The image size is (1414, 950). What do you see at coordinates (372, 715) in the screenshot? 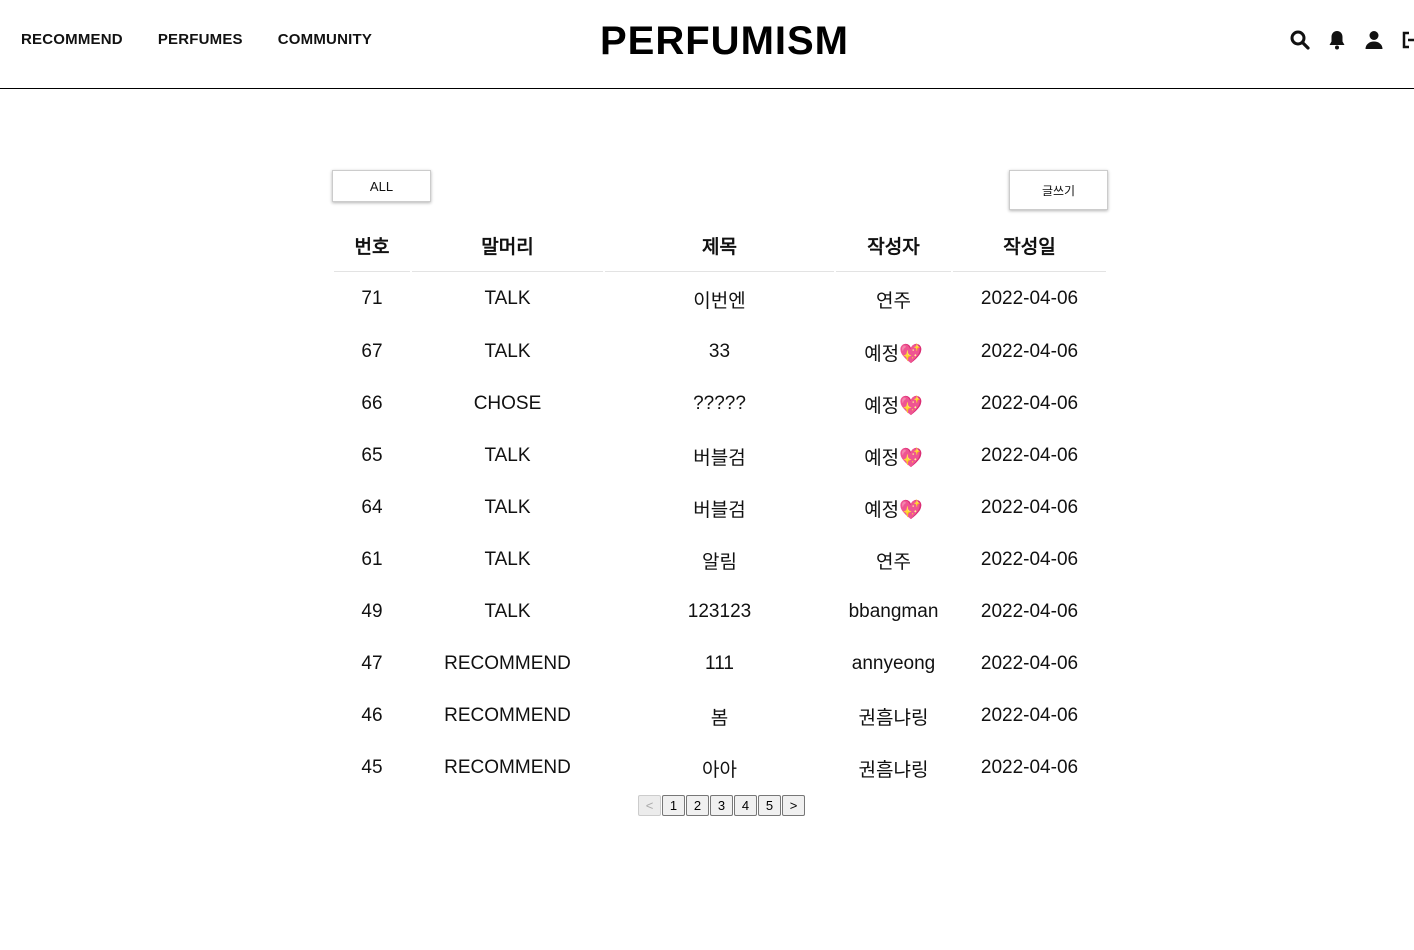
I see `post-number: 46` at bounding box center [372, 715].